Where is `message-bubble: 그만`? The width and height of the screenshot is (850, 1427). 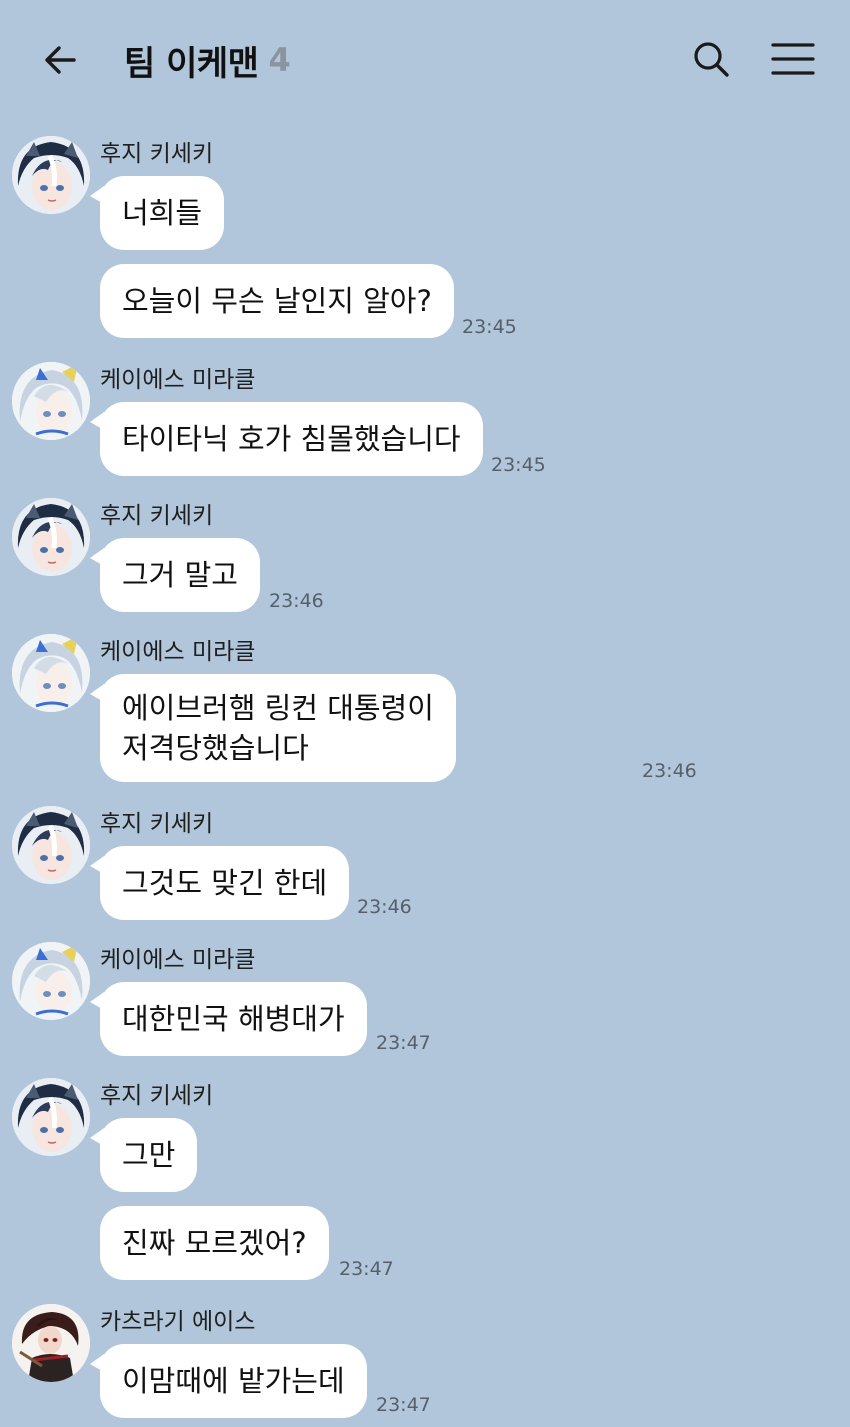 message-bubble: 그만 is located at coordinates (143, 1155).